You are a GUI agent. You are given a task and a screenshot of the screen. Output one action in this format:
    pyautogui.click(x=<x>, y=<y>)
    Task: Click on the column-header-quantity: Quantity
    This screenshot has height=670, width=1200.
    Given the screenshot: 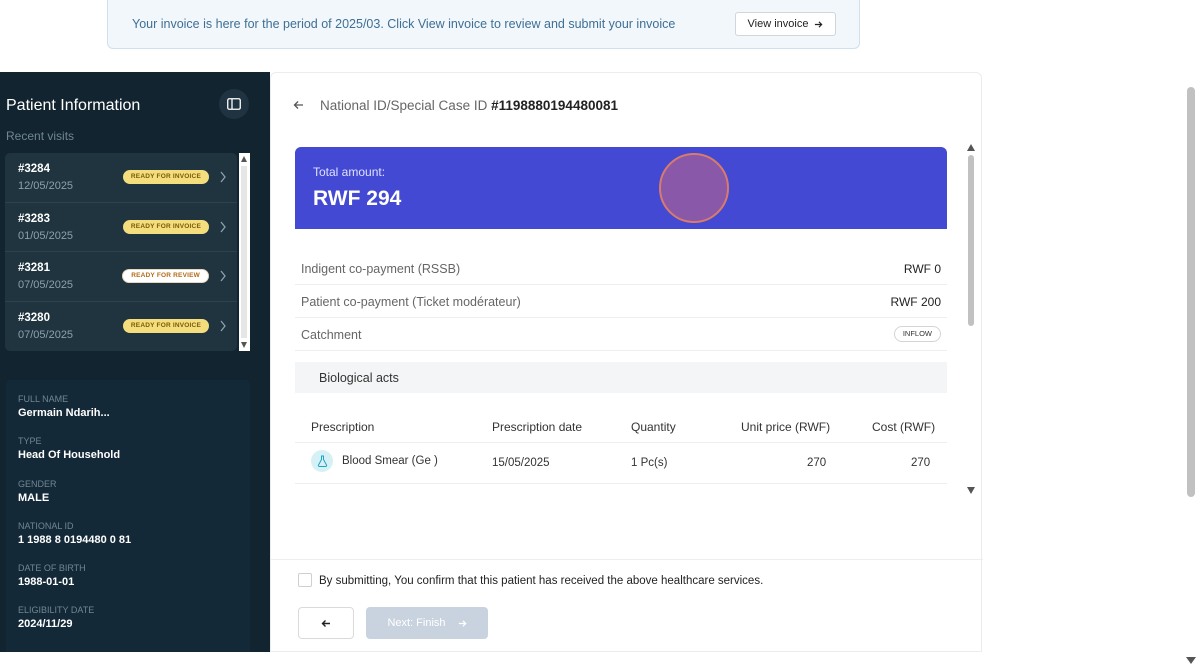 What is the action you would take?
    pyautogui.click(x=653, y=427)
    